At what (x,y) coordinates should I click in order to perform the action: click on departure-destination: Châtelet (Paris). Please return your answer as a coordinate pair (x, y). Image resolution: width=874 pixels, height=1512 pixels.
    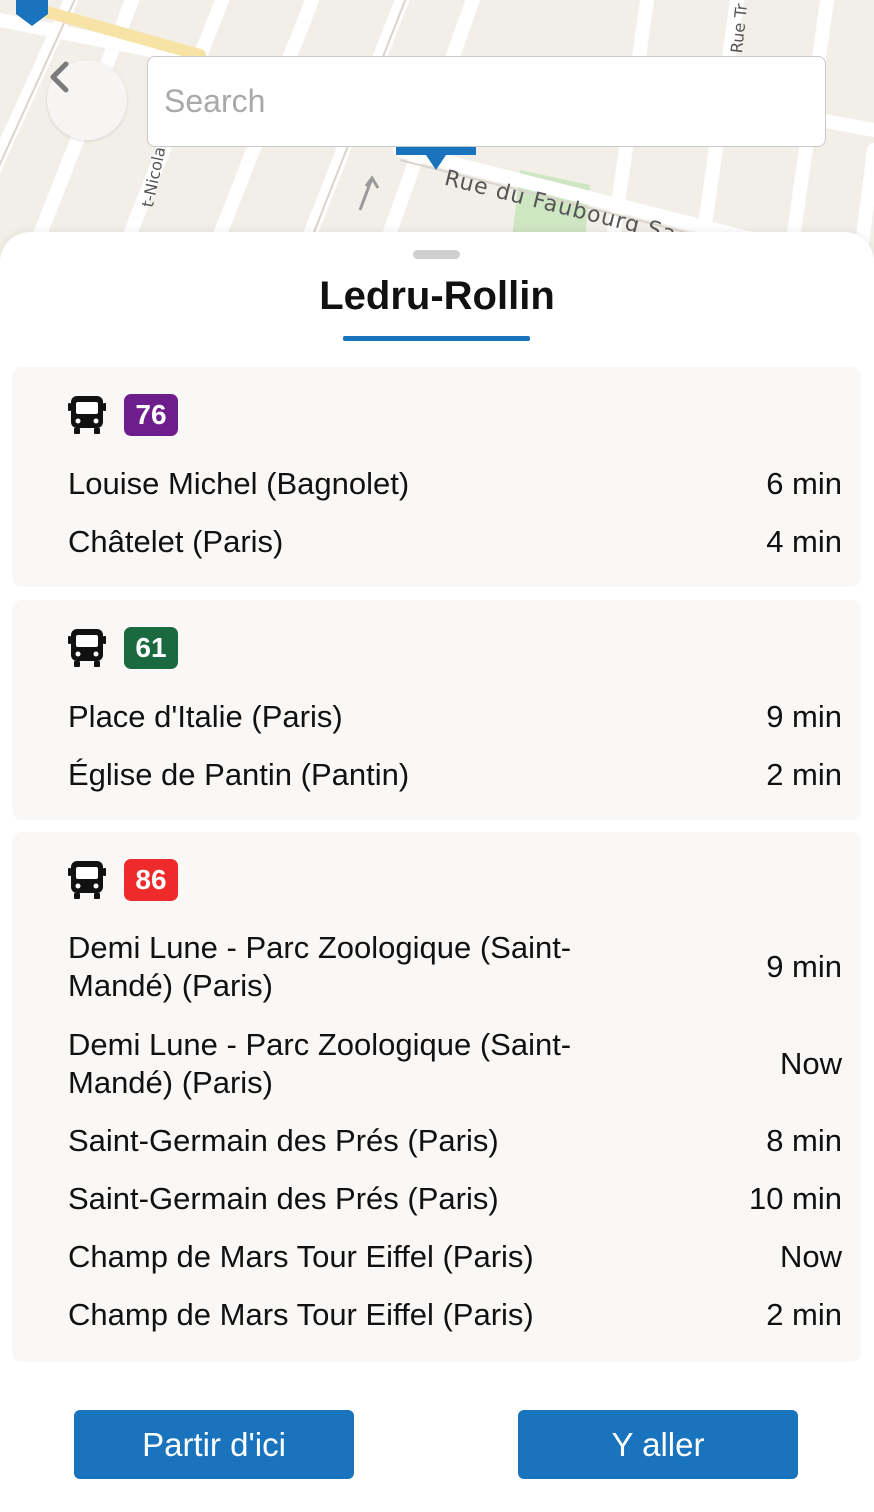
    Looking at the image, I should click on (176, 541).